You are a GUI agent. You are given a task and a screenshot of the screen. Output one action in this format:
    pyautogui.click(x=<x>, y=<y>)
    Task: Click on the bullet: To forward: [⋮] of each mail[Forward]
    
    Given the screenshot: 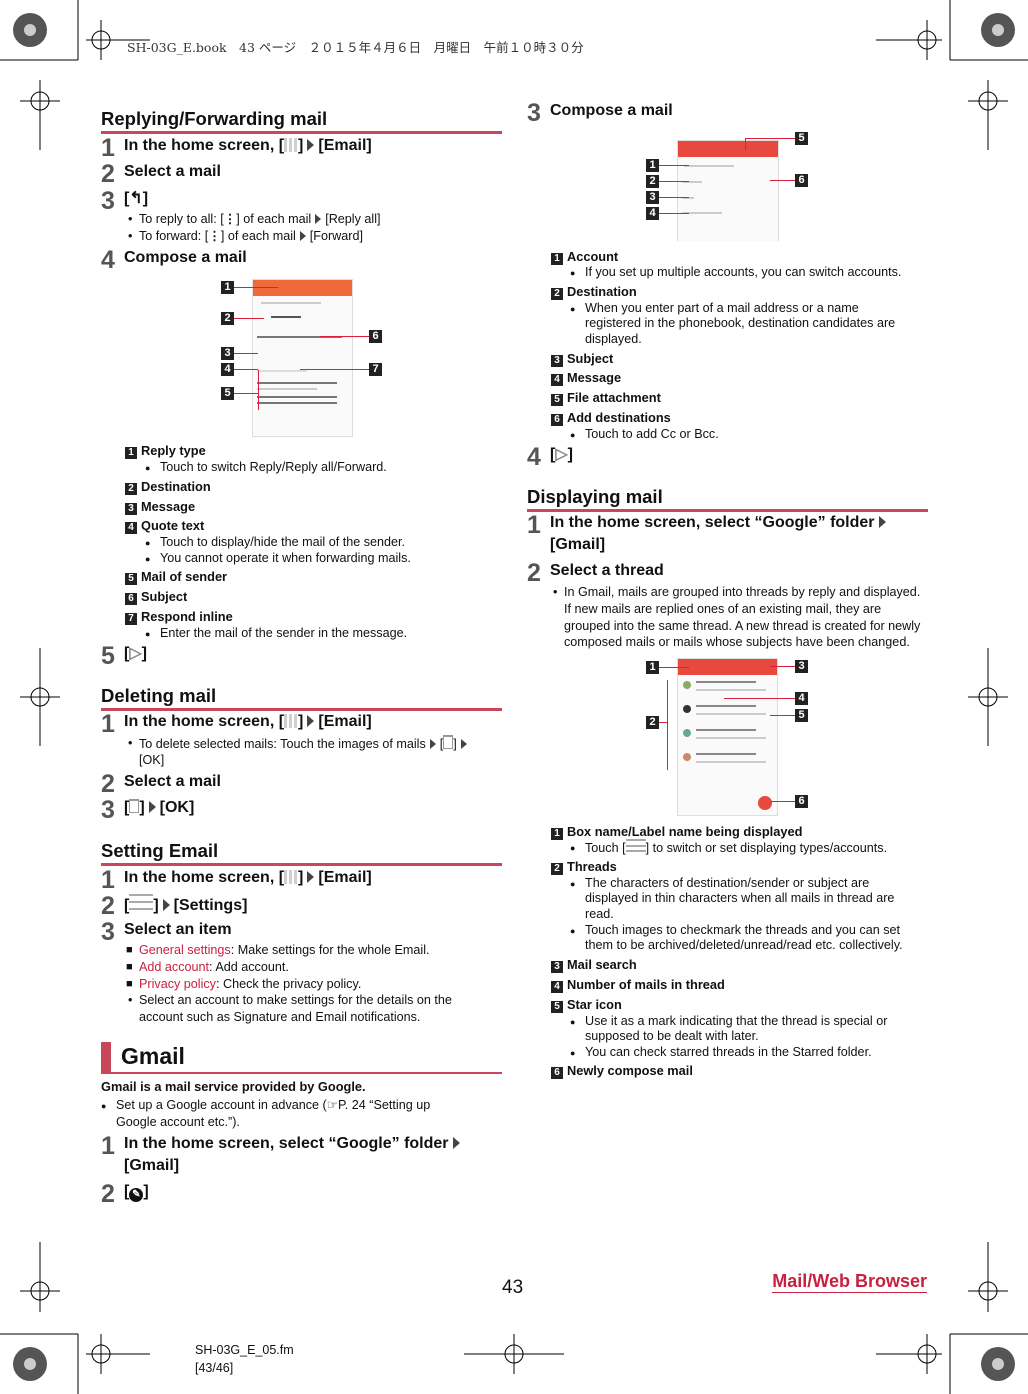 What is the action you would take?
    pyautogui.click(x=245, y=236)
    